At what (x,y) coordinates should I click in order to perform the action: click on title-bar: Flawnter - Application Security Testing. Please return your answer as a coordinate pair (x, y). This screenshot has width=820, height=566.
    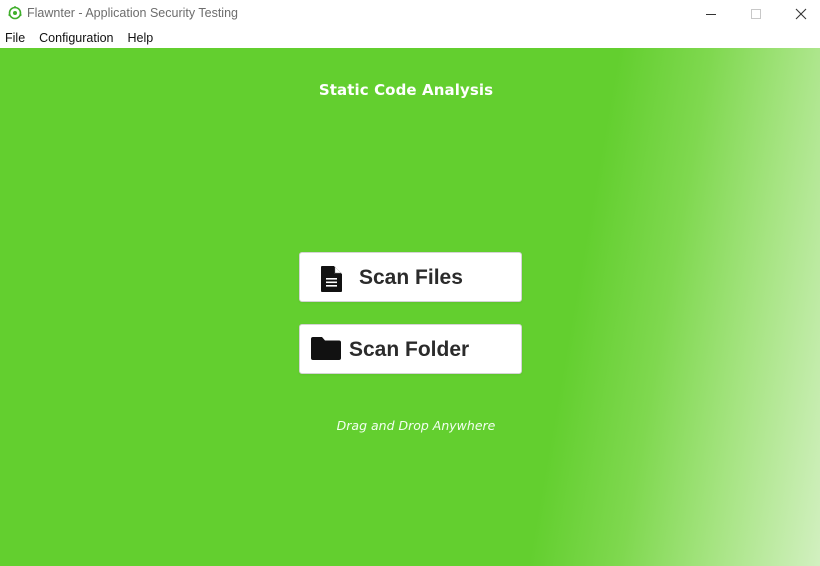
    Looking at the image, I should click on (410, 14).